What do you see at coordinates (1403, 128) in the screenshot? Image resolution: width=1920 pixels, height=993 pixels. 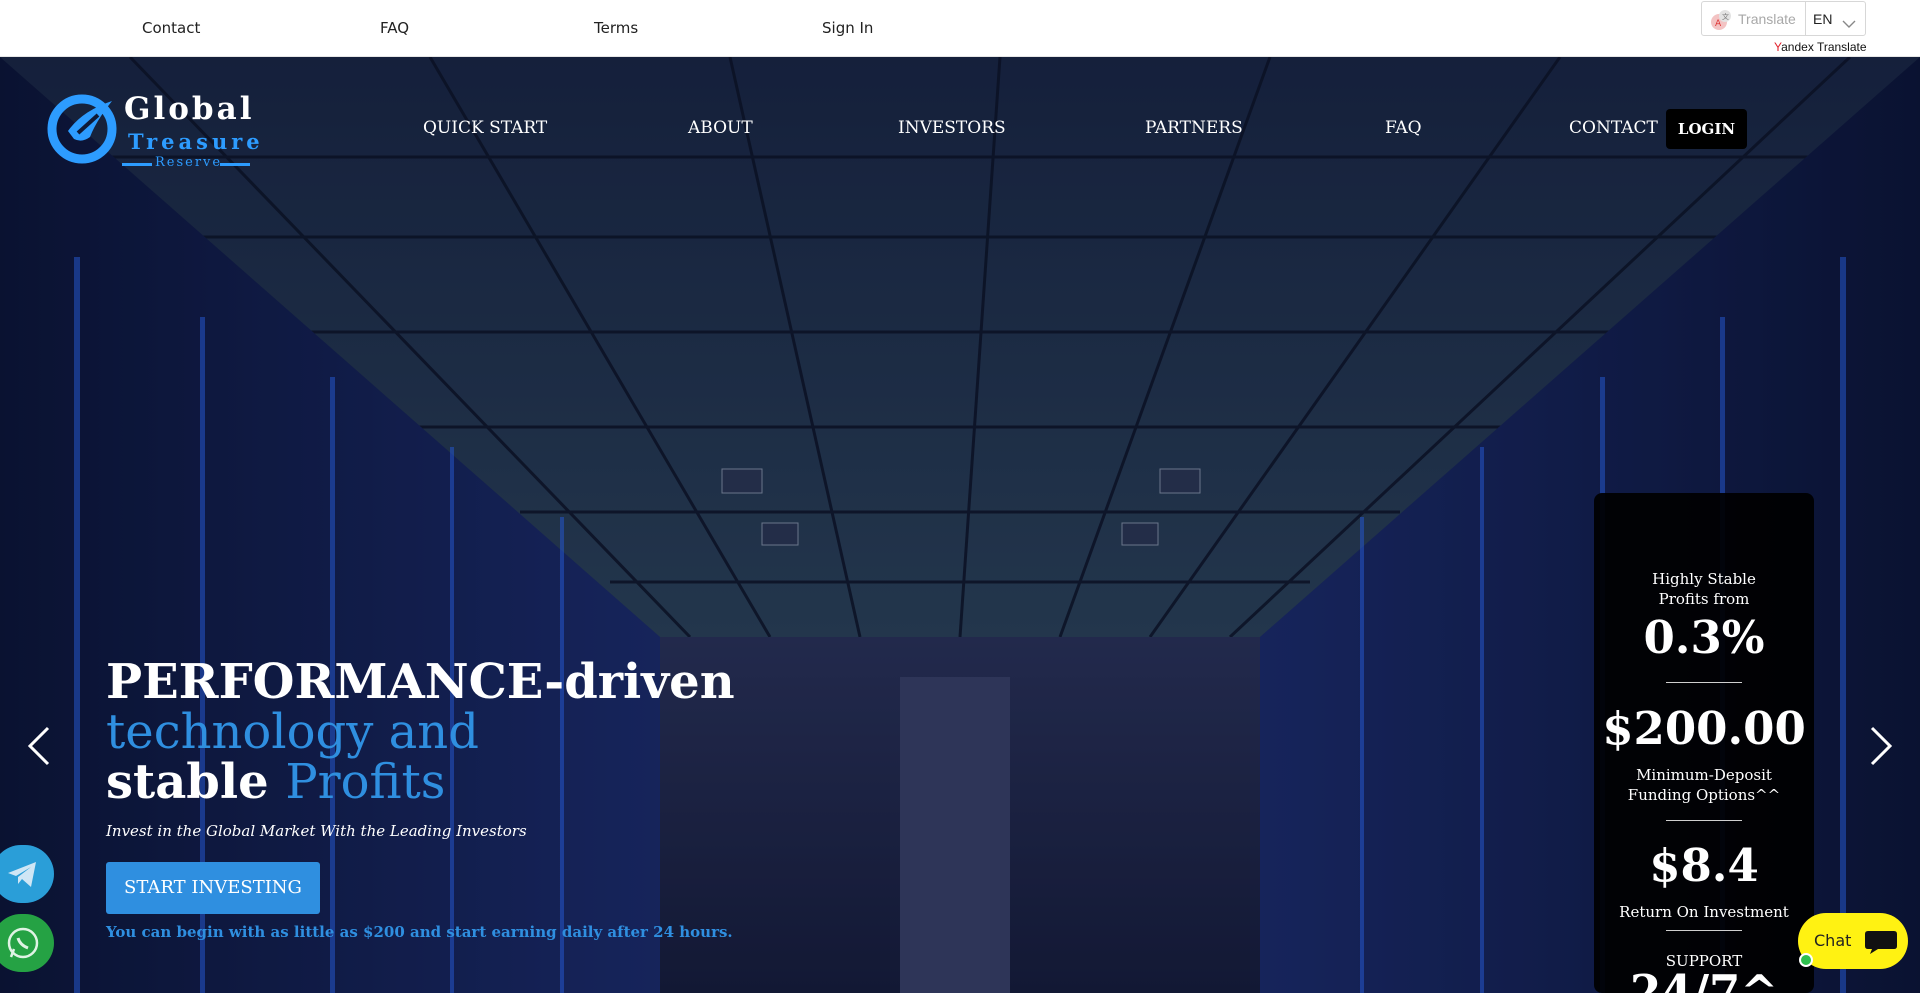 I see `nav-faq: FAQ` at bounding box center [1403, 128].